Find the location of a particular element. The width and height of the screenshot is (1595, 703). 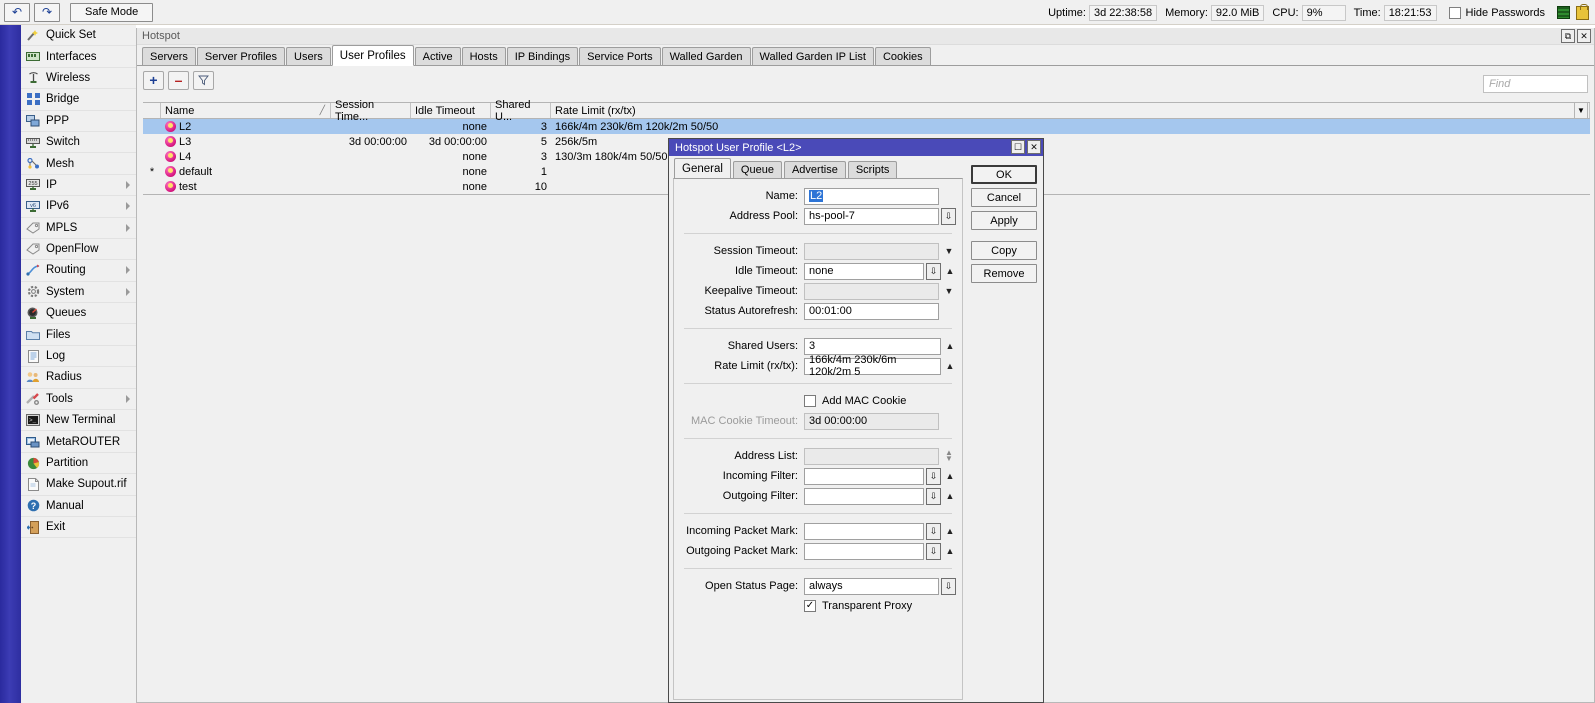

outgoing-filter-collapse-button: ▲ is located at coordinates (950, 496).